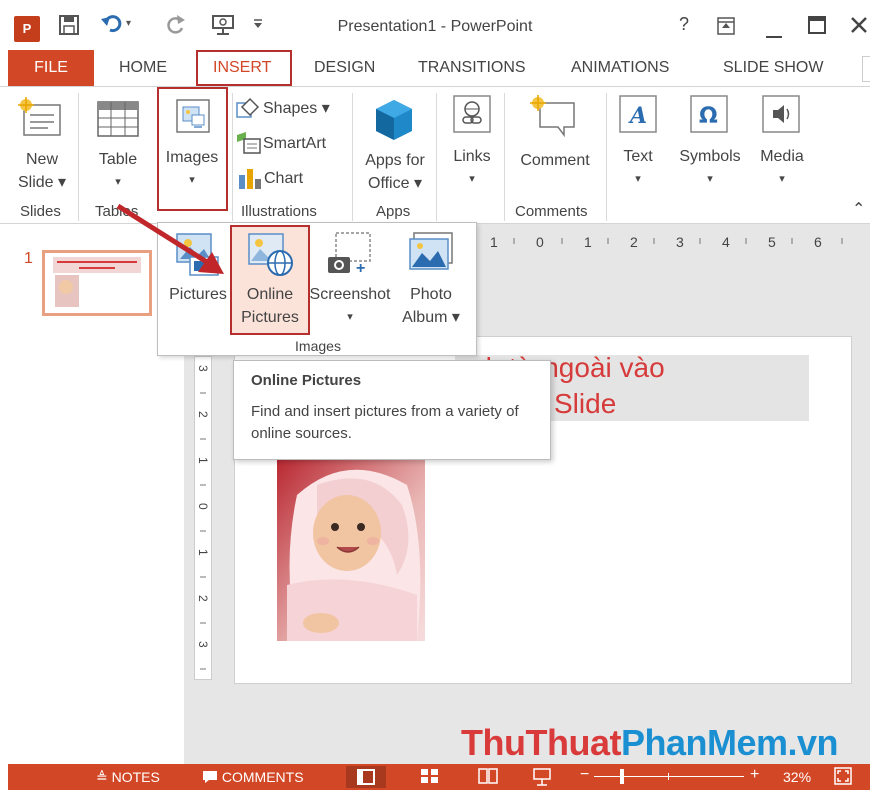  What do you see at coordinates (270, 317) in the screenshot?
I see `online-pictures-label-2: Pictures` at bounding box center [270, 317].